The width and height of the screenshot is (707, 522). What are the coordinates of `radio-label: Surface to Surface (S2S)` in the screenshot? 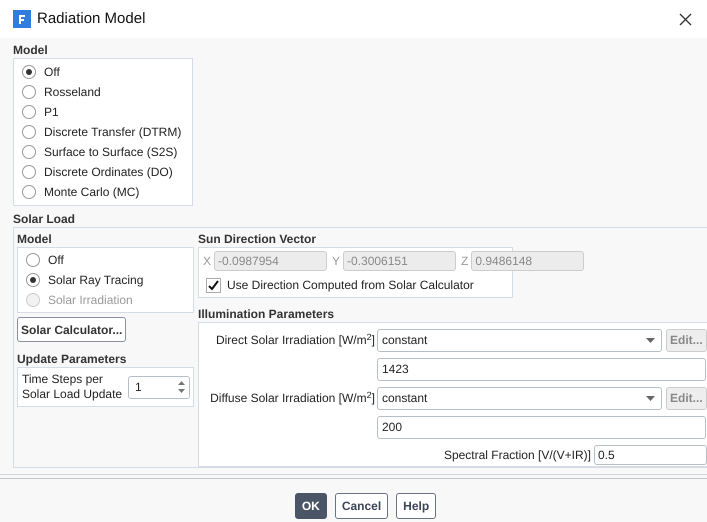 It's located at (111, 152).